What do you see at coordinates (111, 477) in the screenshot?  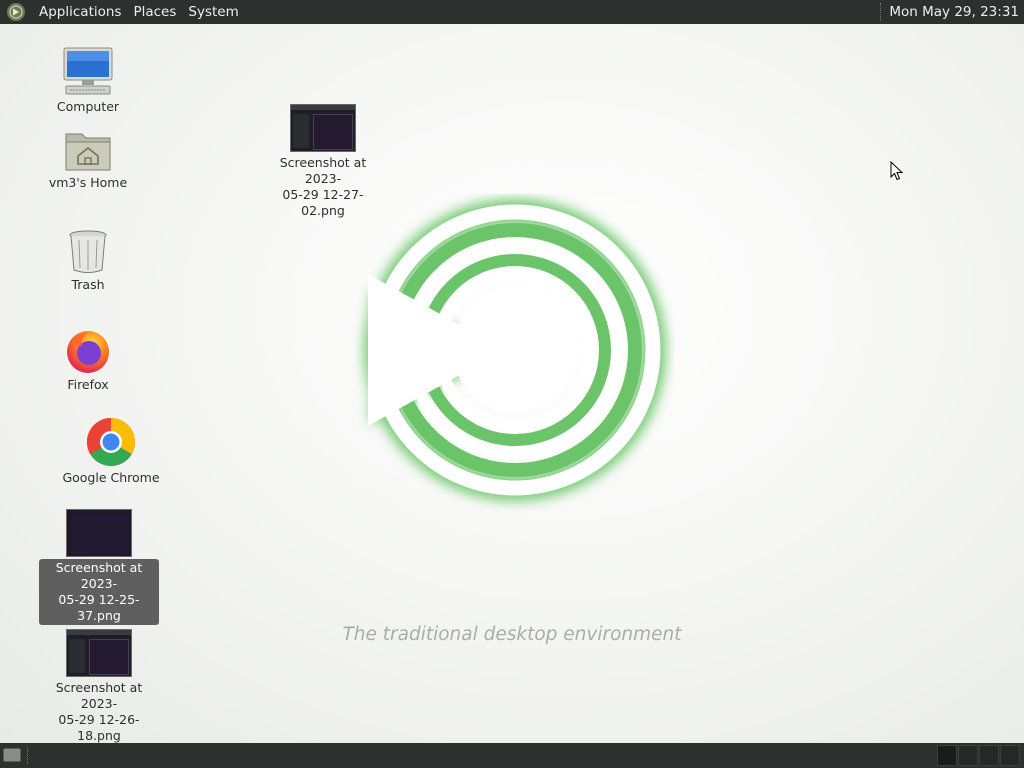 I see `desktop-icon-label: Google Chrome` at bounding box center [111, 477].